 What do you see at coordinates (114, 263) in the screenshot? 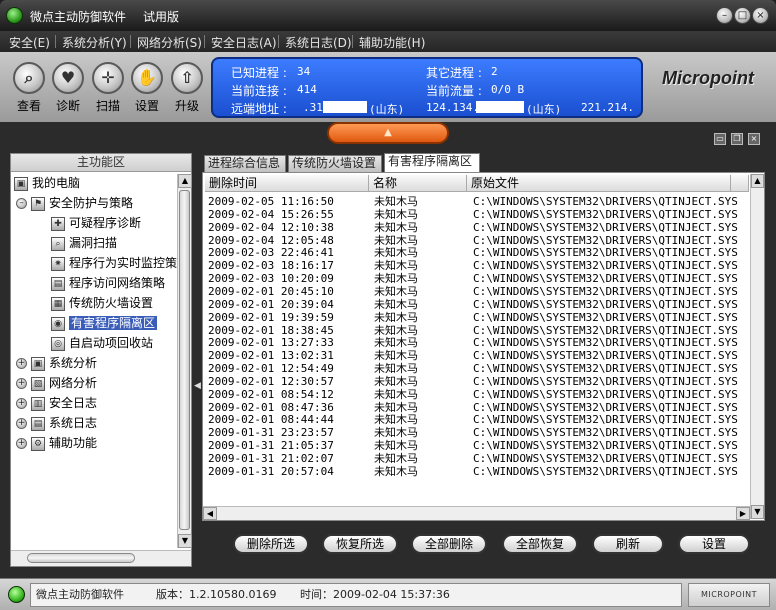
I see `tree-item-realtime-monitor: ✷ 程序行为实时监控策` at bounding box center [114, 263].